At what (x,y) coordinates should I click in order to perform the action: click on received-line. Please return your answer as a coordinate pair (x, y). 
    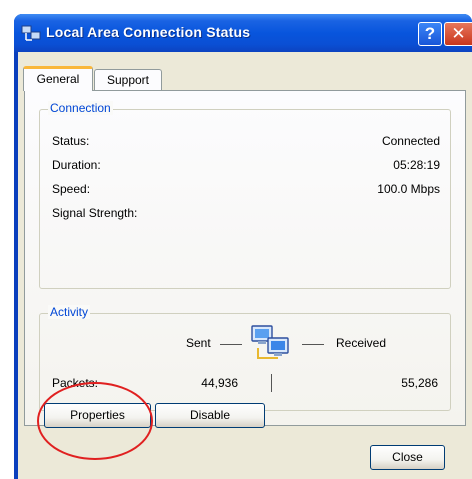
    Looking at the image, I should click on (313, 344).